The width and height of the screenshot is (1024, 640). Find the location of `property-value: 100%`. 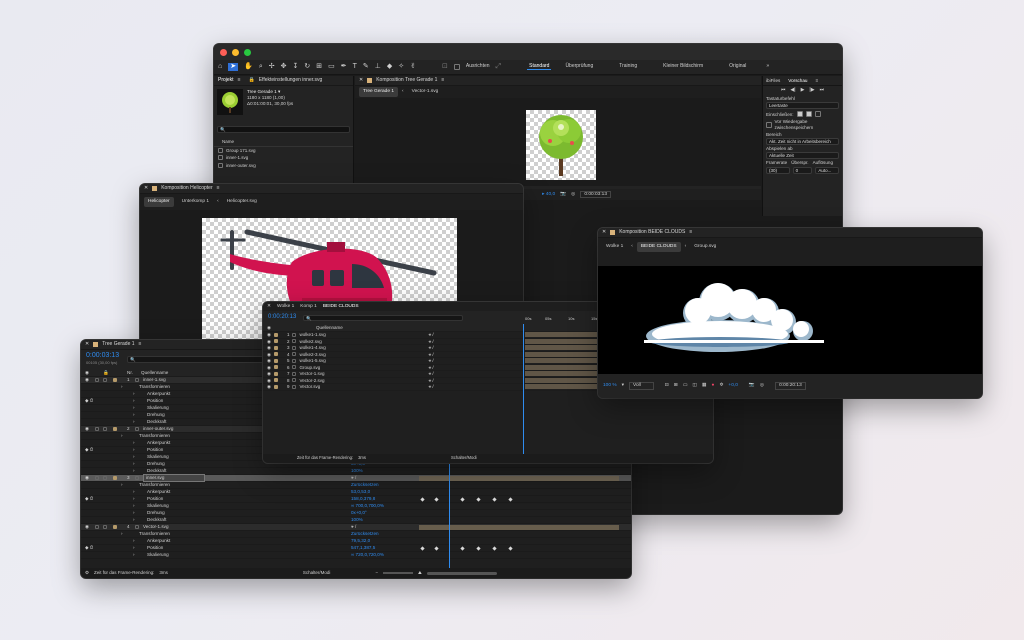

property-value: 100% is located at coordinates (357, 519).